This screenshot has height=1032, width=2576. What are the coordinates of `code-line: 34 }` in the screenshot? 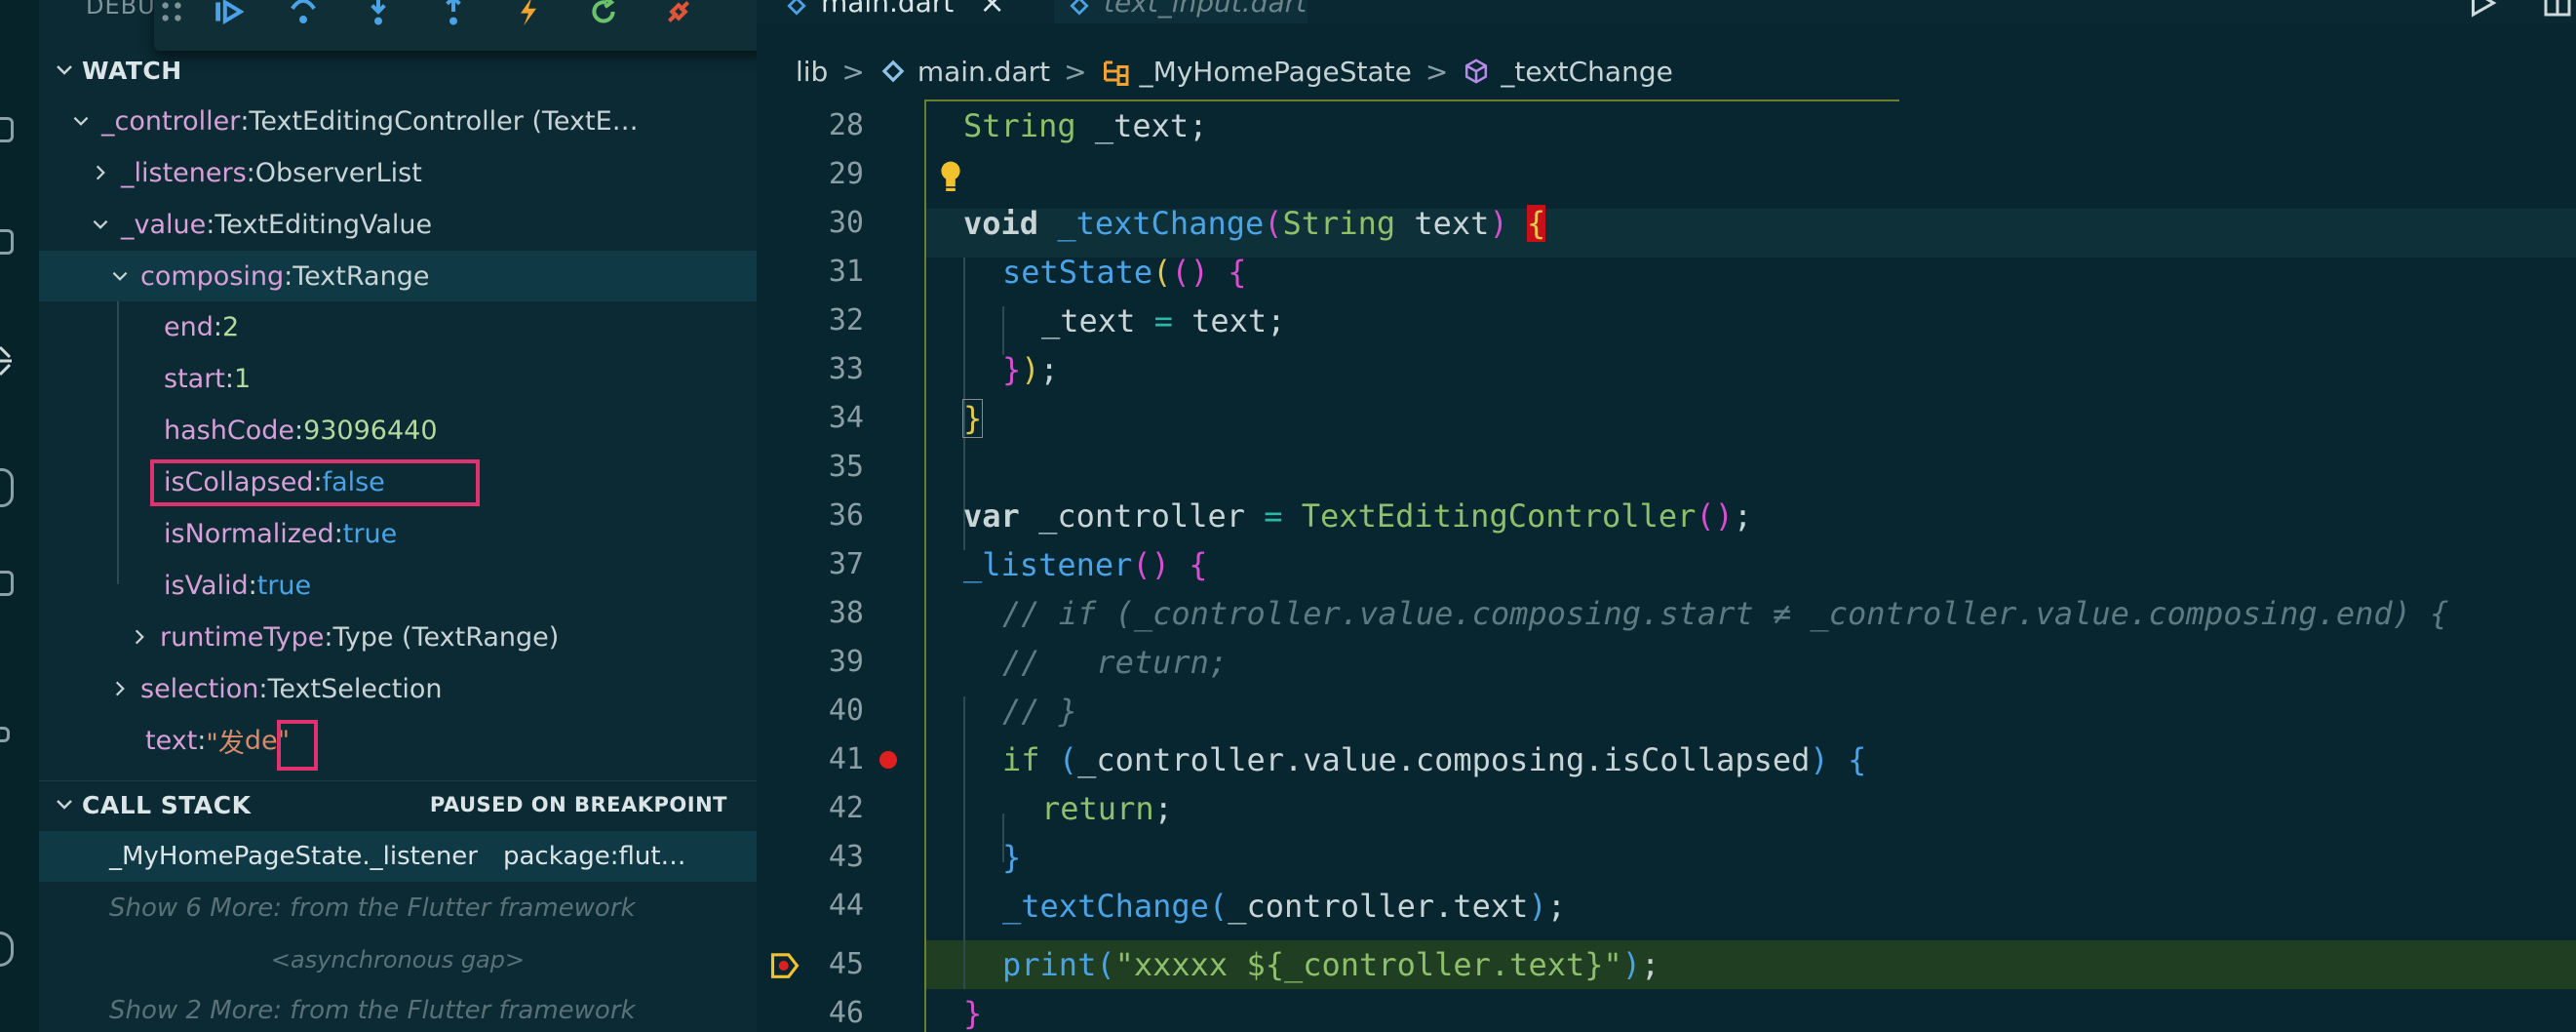 It's located at (1666, 418).